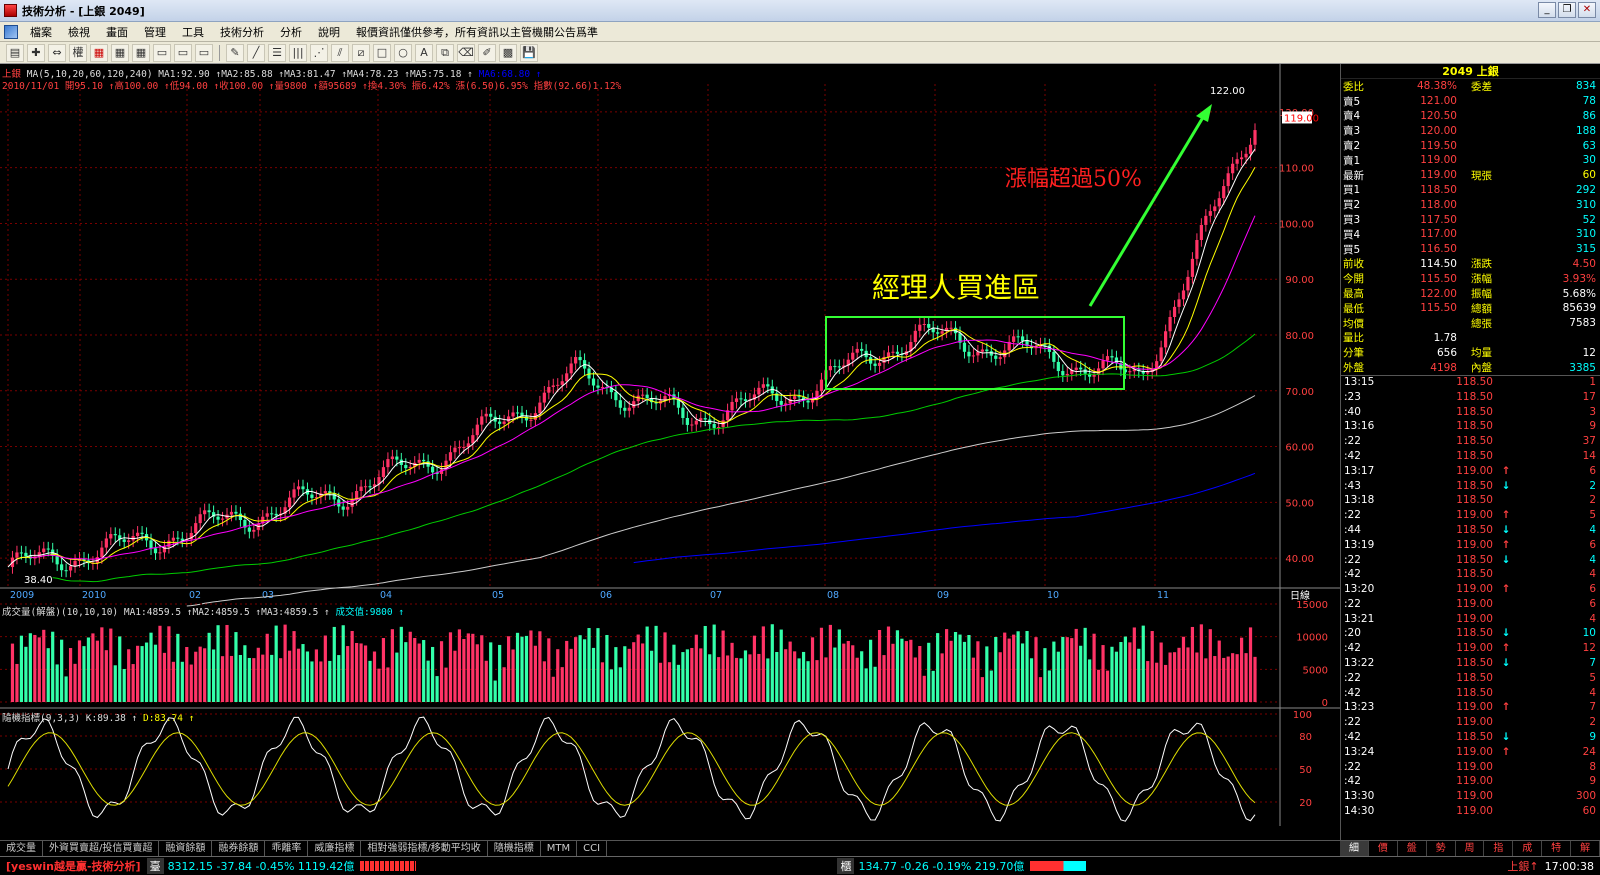 This screenshot has width=1600, height=875. What do you see at coordinates (256, 52) in the screenshot?
I see `trendline-icon: ╱` at bounding box center [256, 52].